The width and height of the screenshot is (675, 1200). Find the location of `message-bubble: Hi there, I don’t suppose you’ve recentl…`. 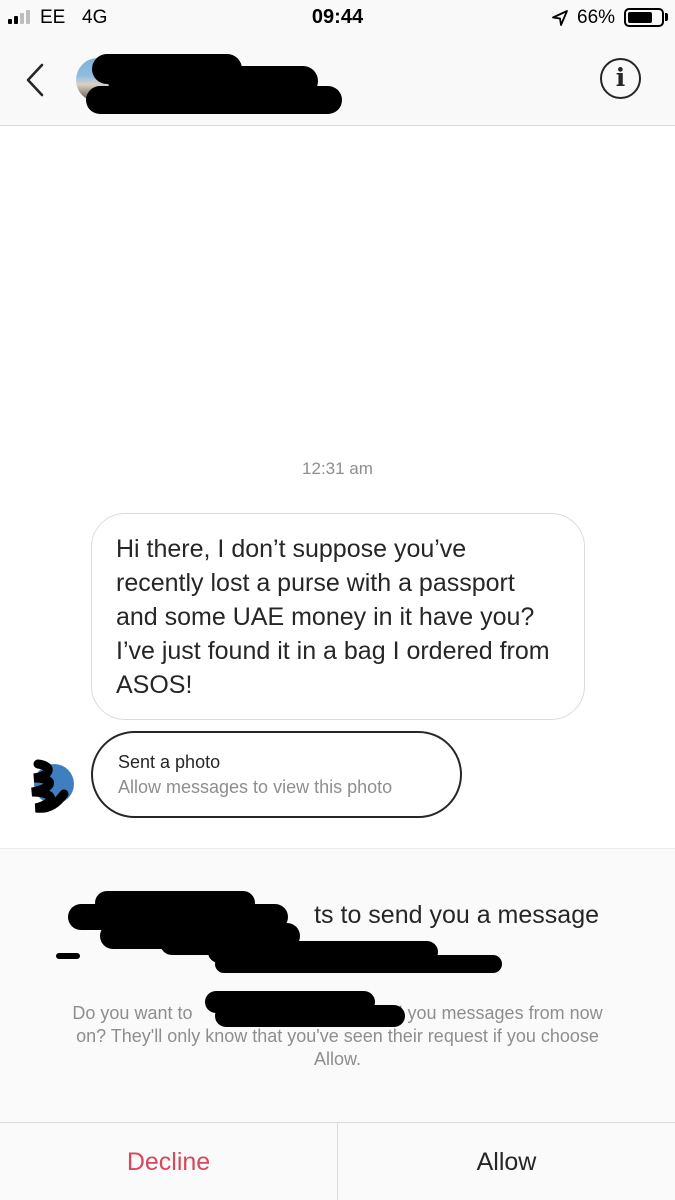

message-bubble: Hi there, I don’t suppose you’ve recentl… is located at coordinates (338, 616).